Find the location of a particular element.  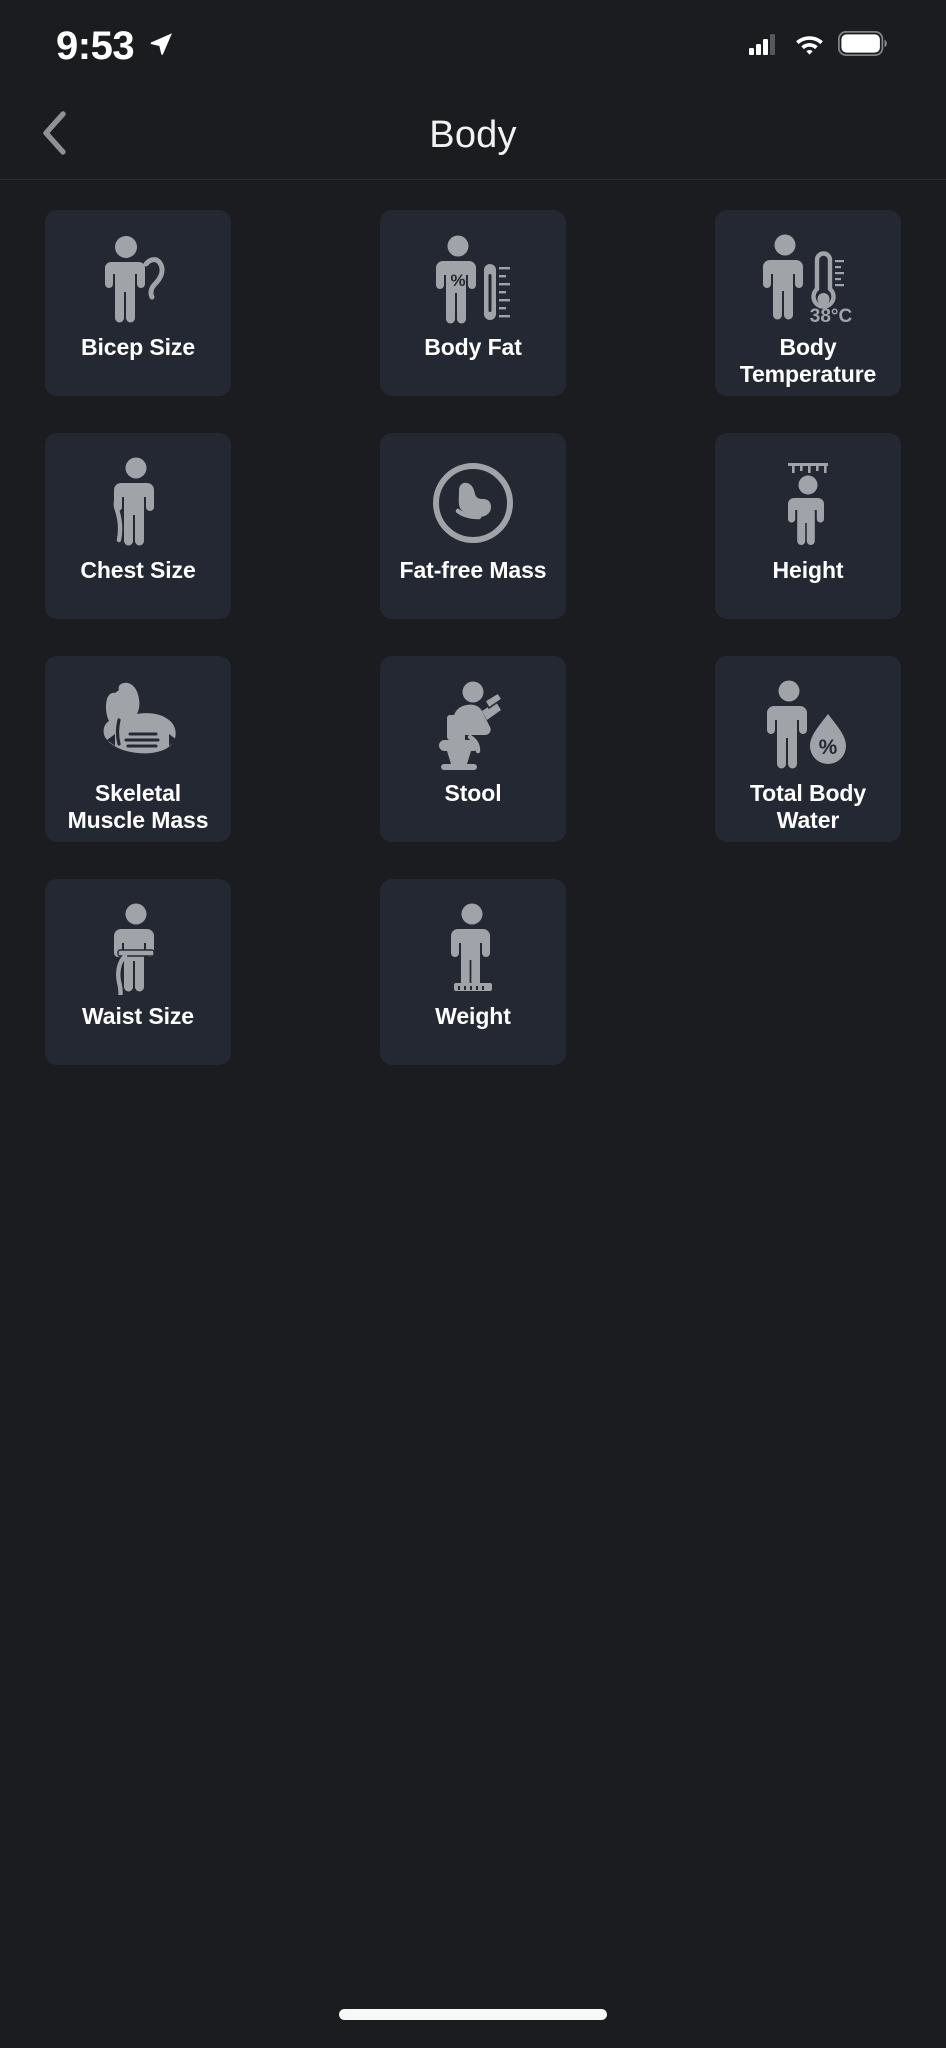

status-bar-clock: 9:53 is located at coordinates (95, 46).